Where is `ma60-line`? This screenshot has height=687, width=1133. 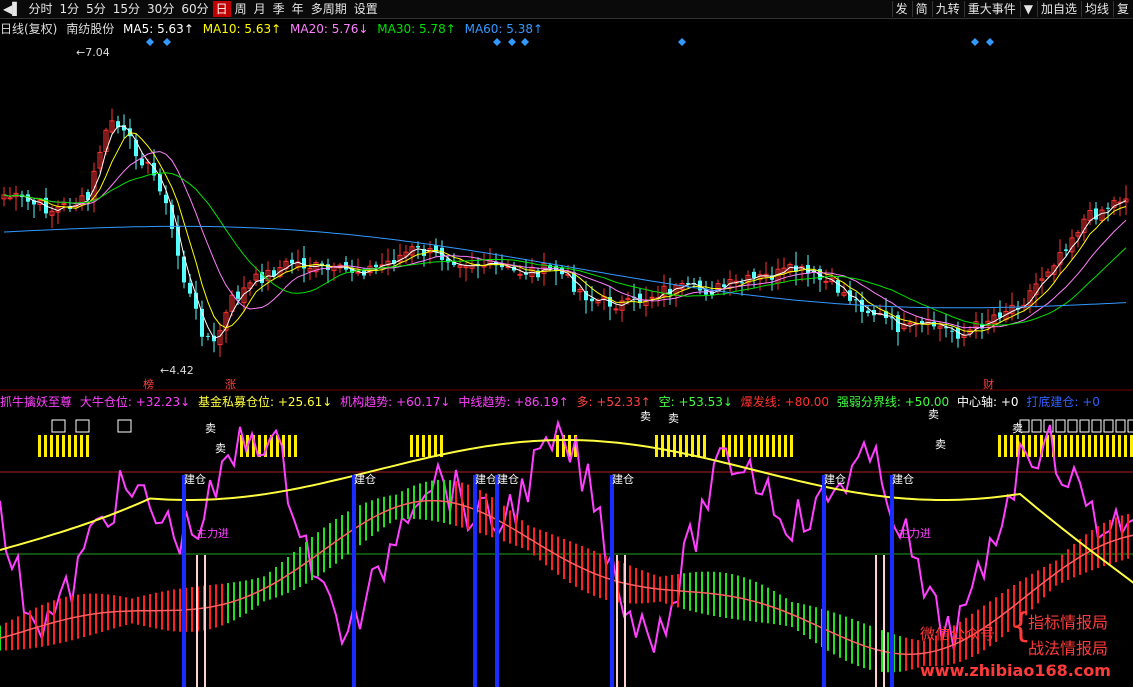
ma60-line is located at coordinates (565, 267).